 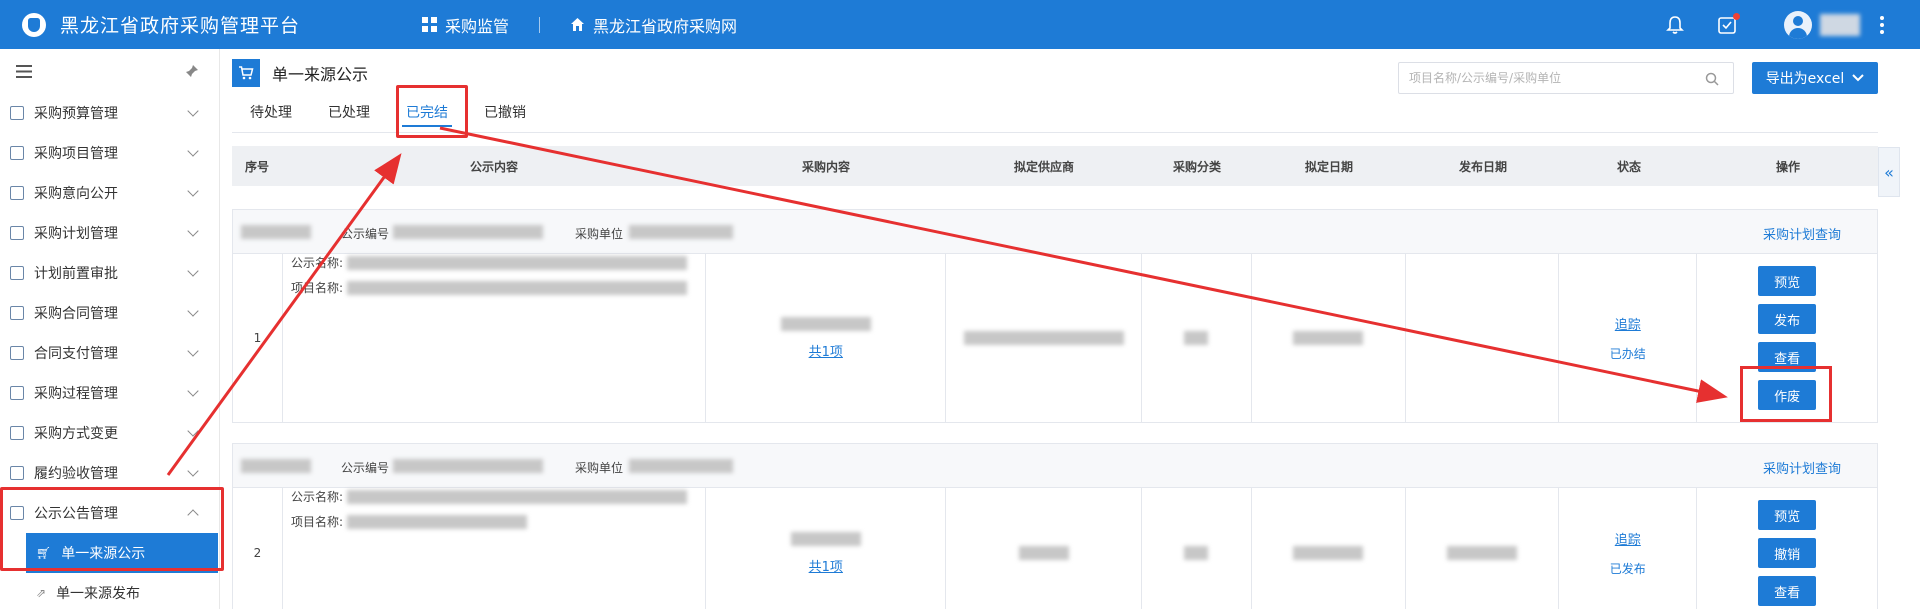 What do you see at coordinates (825, 166) in the screenshot?
I see `column-header: 采购内容` at bounding box center [825, 166].